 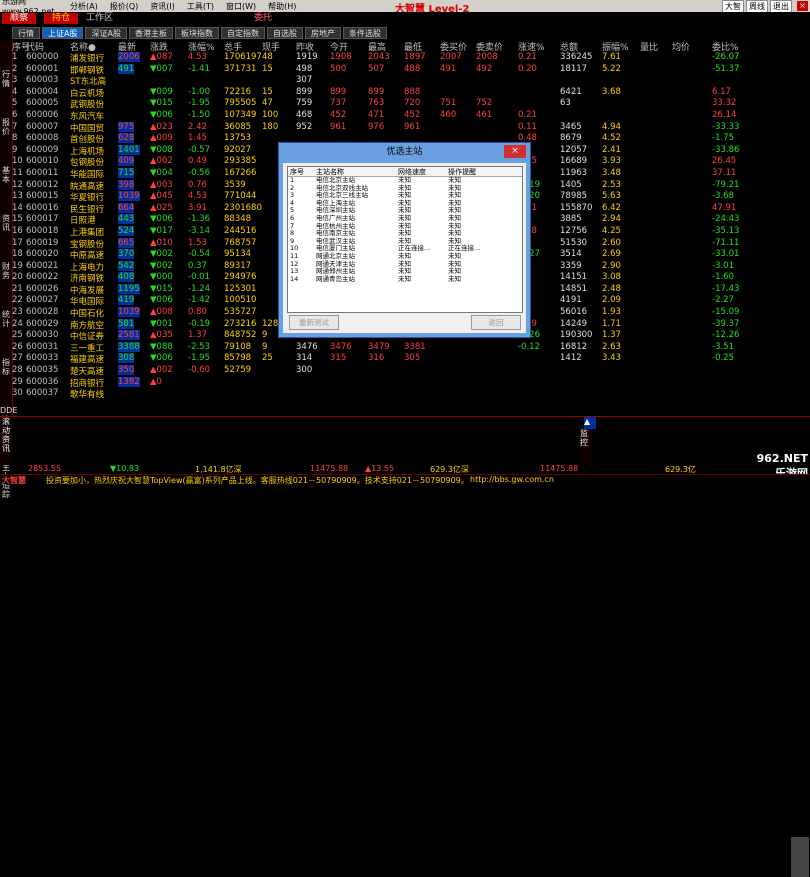 I want to click on panel-arrow-icon: ▲, so click(x=590, y=423).